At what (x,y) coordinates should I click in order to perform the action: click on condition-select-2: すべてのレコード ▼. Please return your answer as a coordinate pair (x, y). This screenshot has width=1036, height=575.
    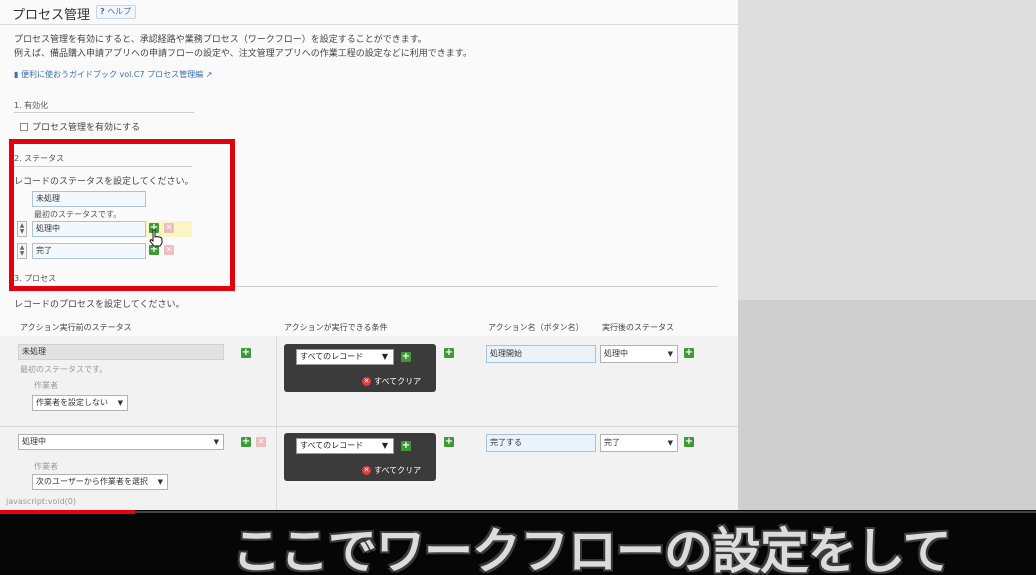
    Looking at the image, I should click on (345, 446).